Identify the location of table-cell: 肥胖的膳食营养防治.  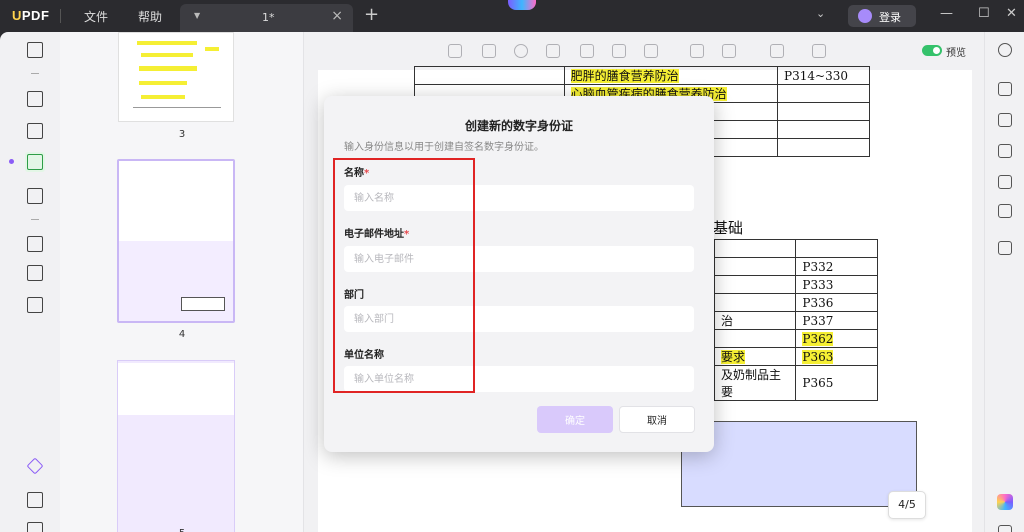
(624, 76).